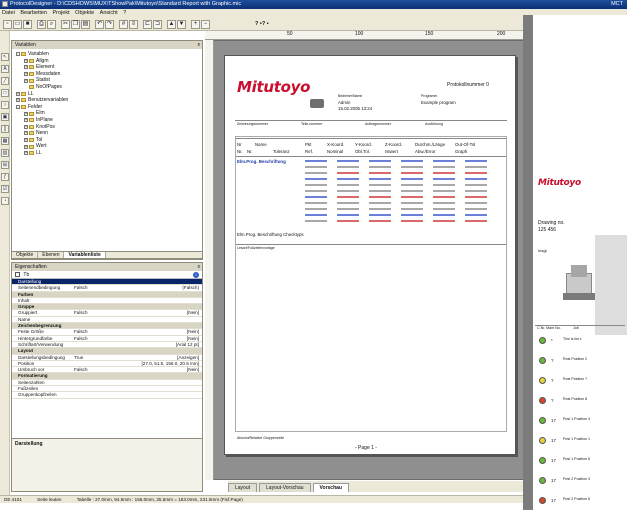  What do you see at coordinates (99, 24) in the screenshot?
I see `undo-icon: ↶` at bounding box center [99, 24].